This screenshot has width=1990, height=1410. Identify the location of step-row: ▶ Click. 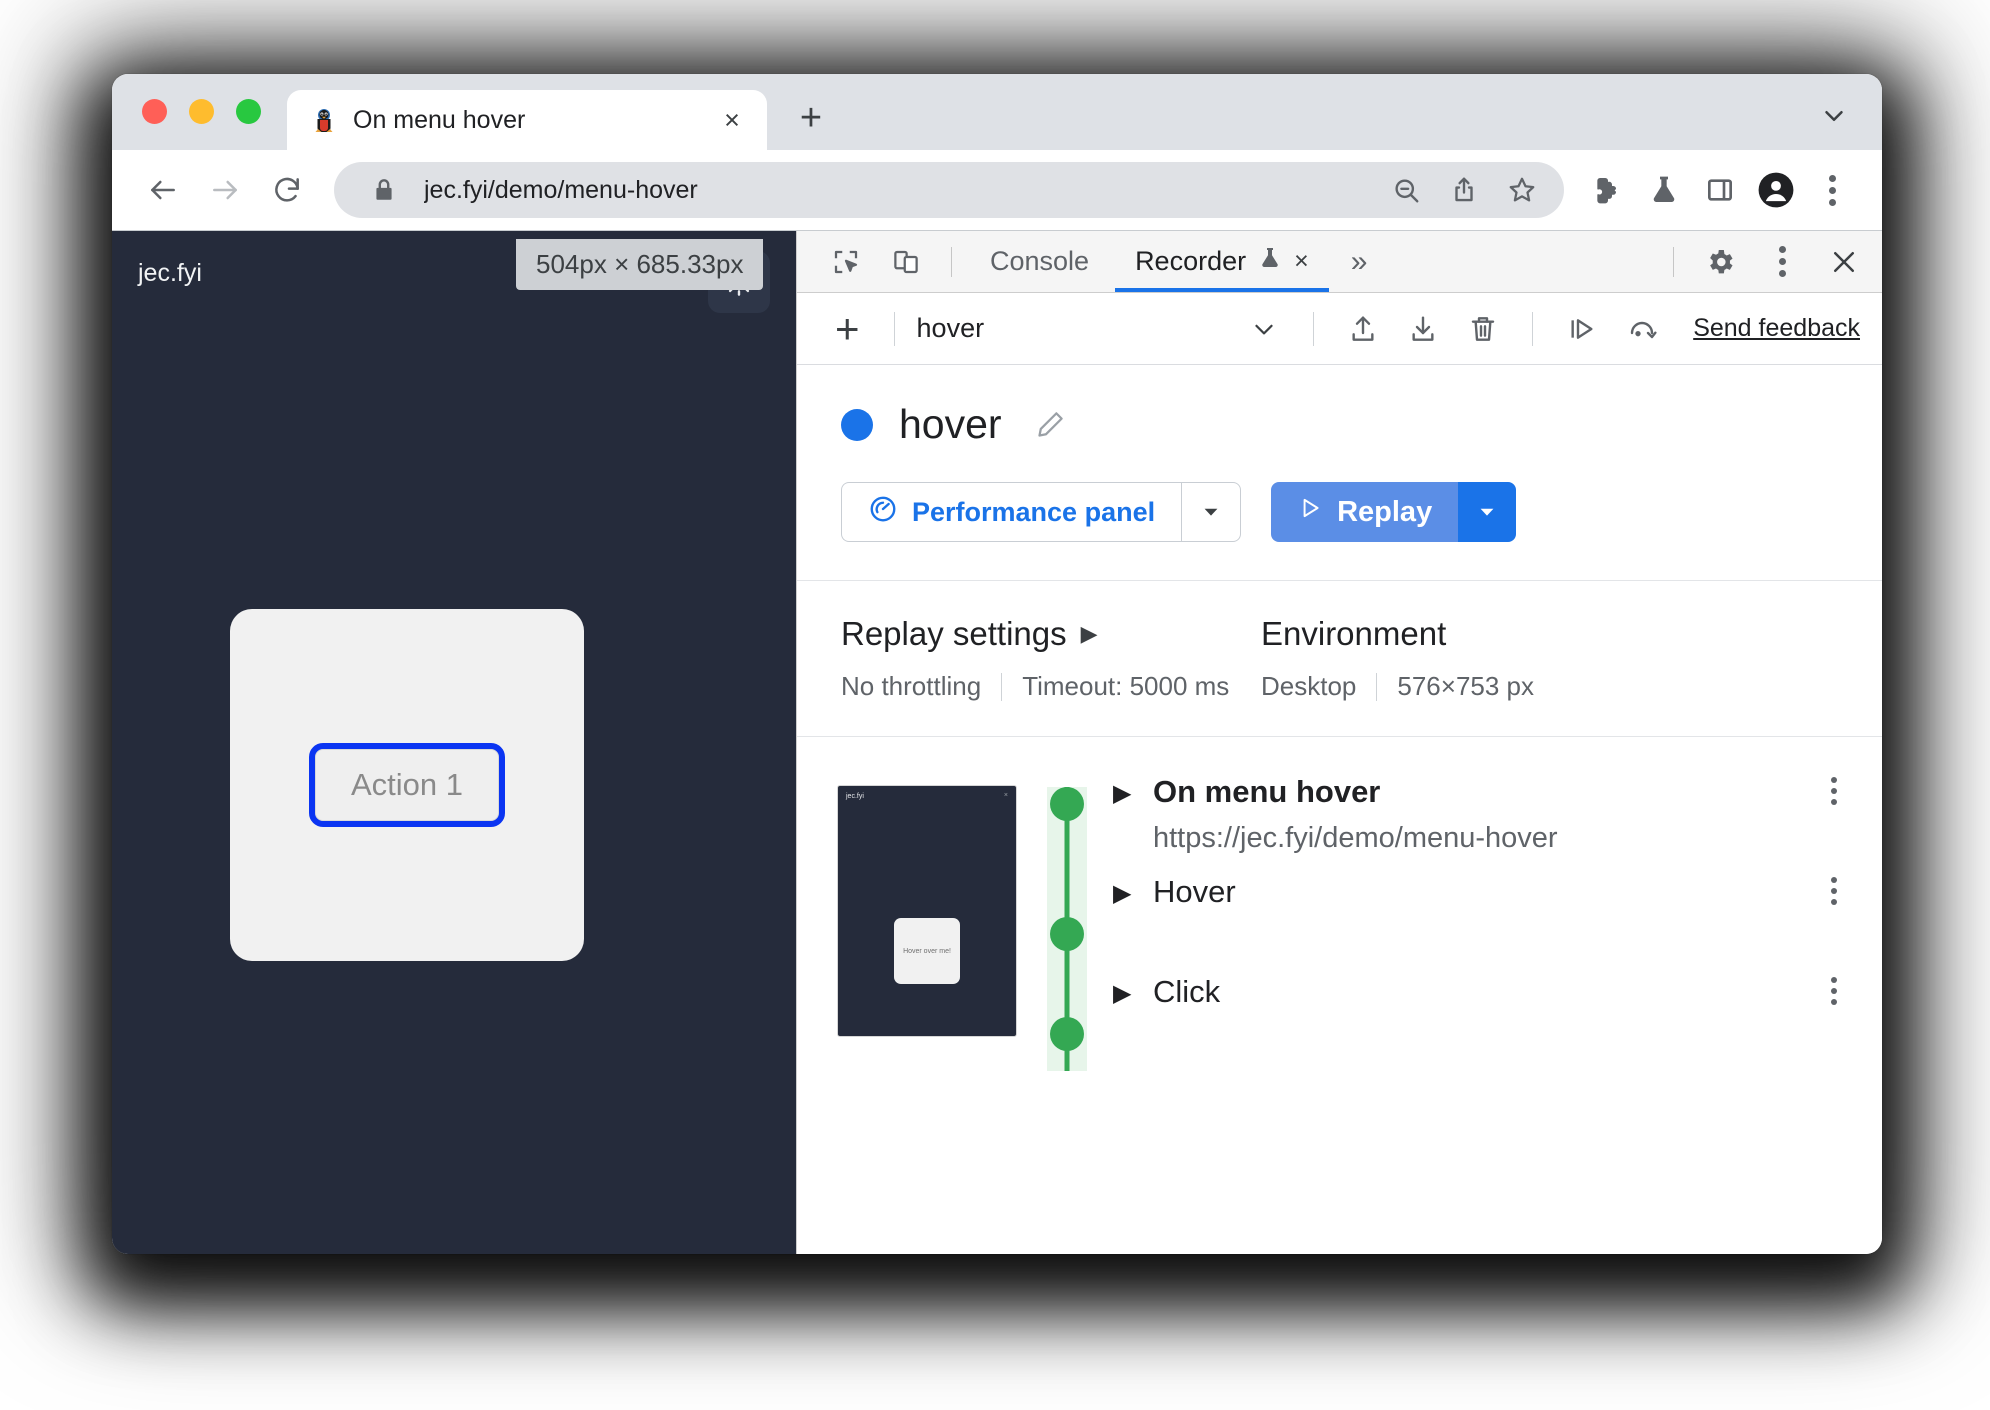
(1485, 1021).